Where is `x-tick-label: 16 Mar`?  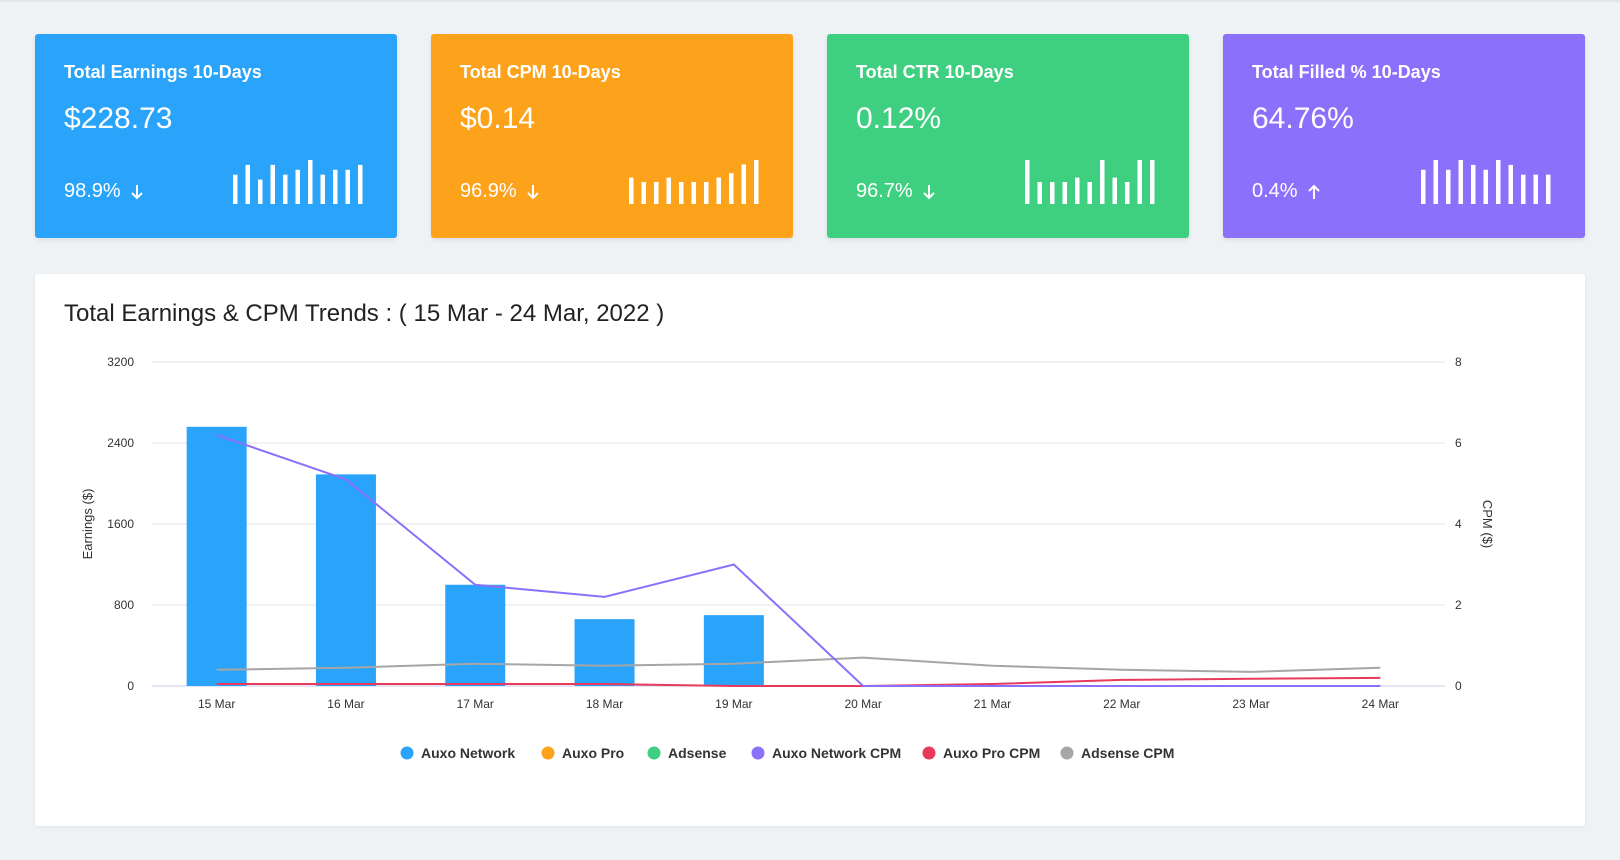 x-tick-label: 16 Mar is located at coordinates (345, 704).